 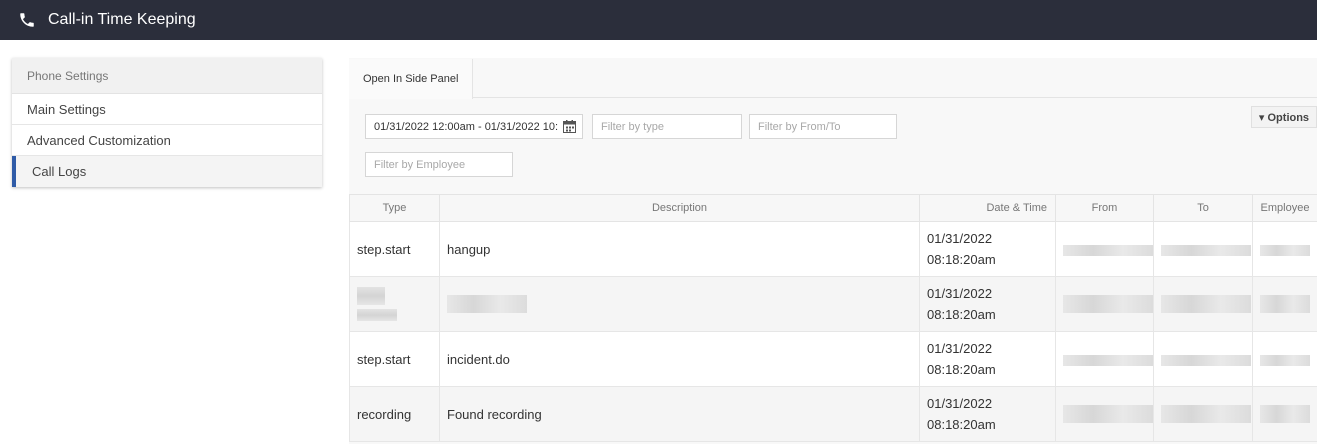 I want to click on date-range-picker: 01/31/2022 12:00am - 01/31/2022 10:, so click(x=474, y=126).